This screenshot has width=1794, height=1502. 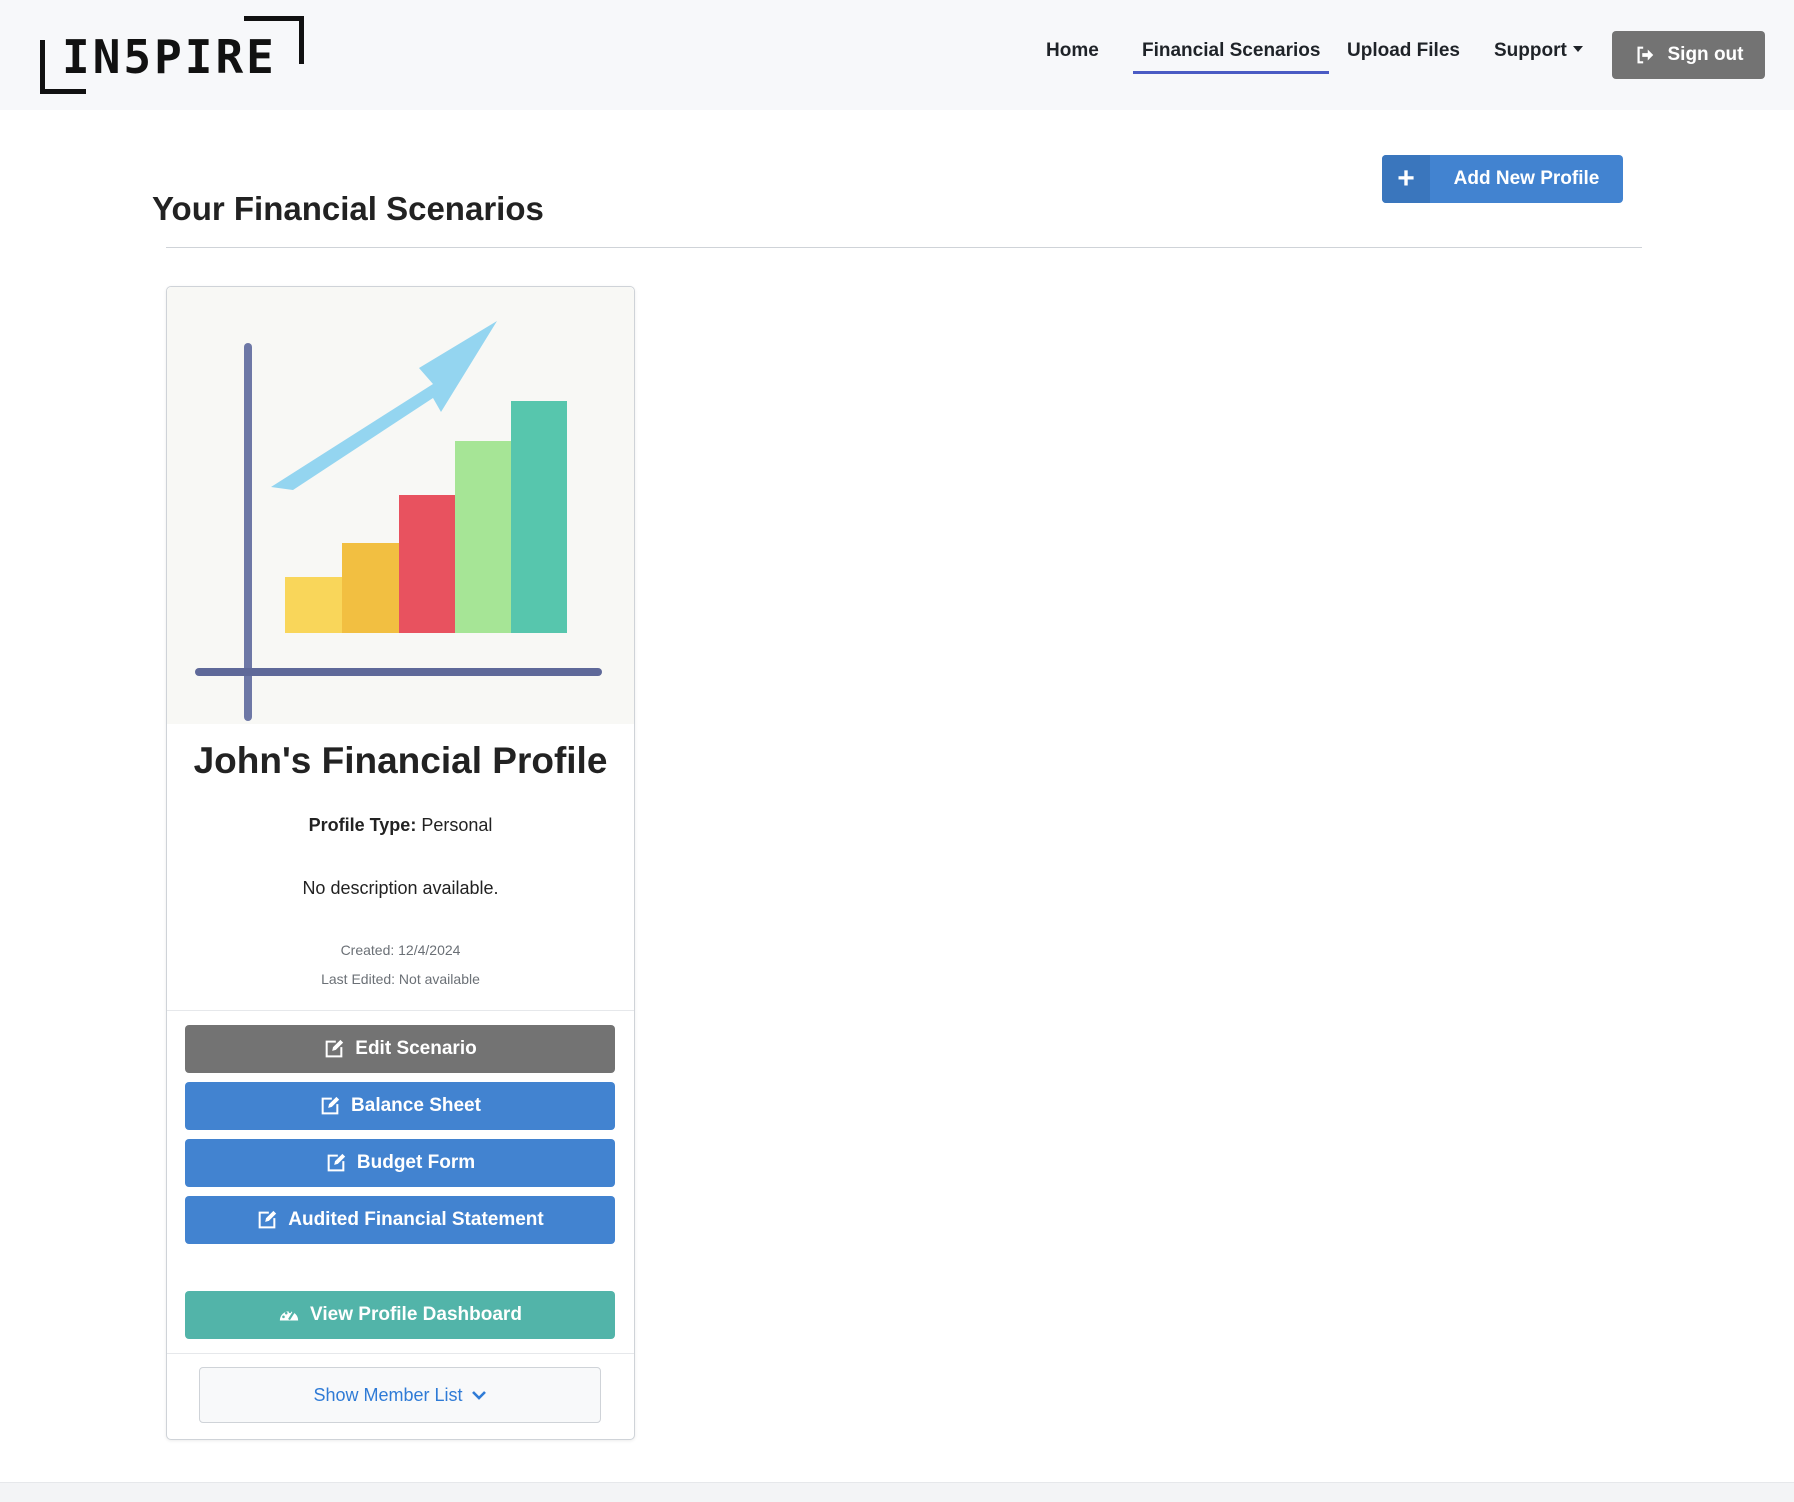 I want to click on audited-financial-statement-label: Audited Financial Statement, so click(x=416, y=1219).